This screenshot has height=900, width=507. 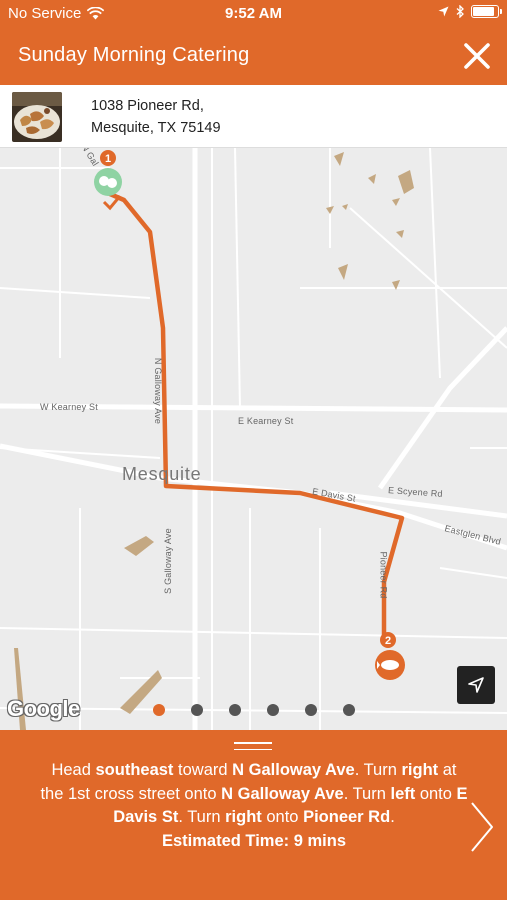 I want to click on chevron-right-icon, so click(x=482, y=827).